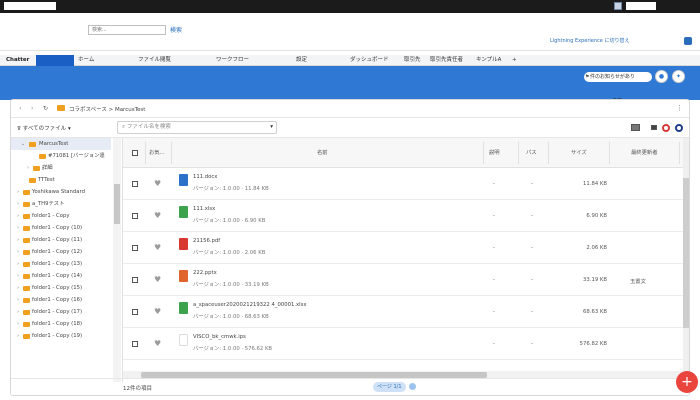 Image resolution: width=700 pixels, height=400 pixels. Describe the element at coordinates (412, 60) in the screenshot. I see `tab-accounts: 取引先` at that location.